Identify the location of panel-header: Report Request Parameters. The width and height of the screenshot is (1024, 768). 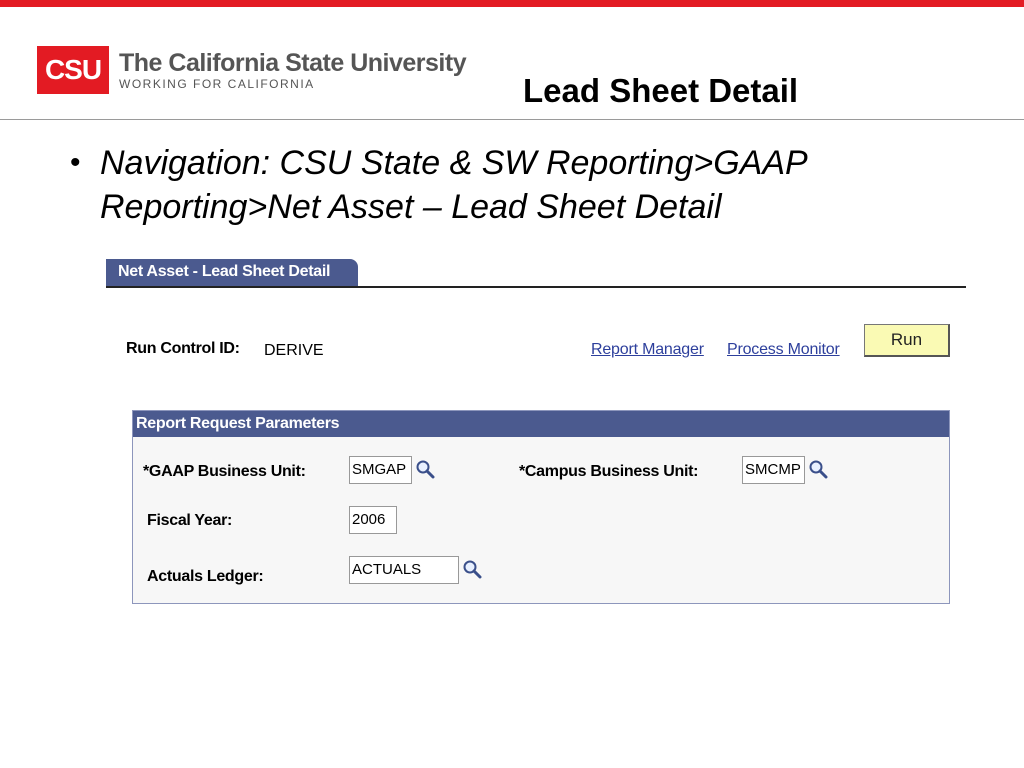
(541, 424).